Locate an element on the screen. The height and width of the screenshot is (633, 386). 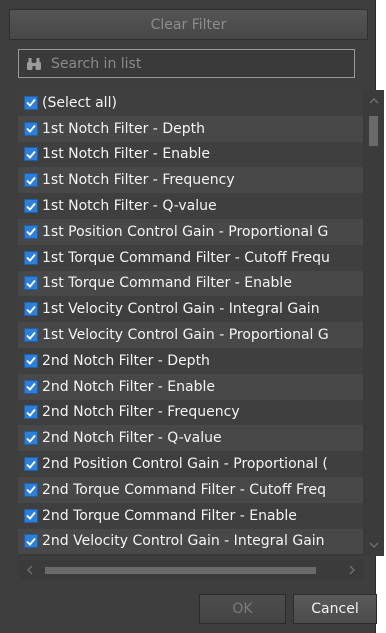
list-item-label: 2nd Notch Filter - Depth is located at coordinates (126, 360).